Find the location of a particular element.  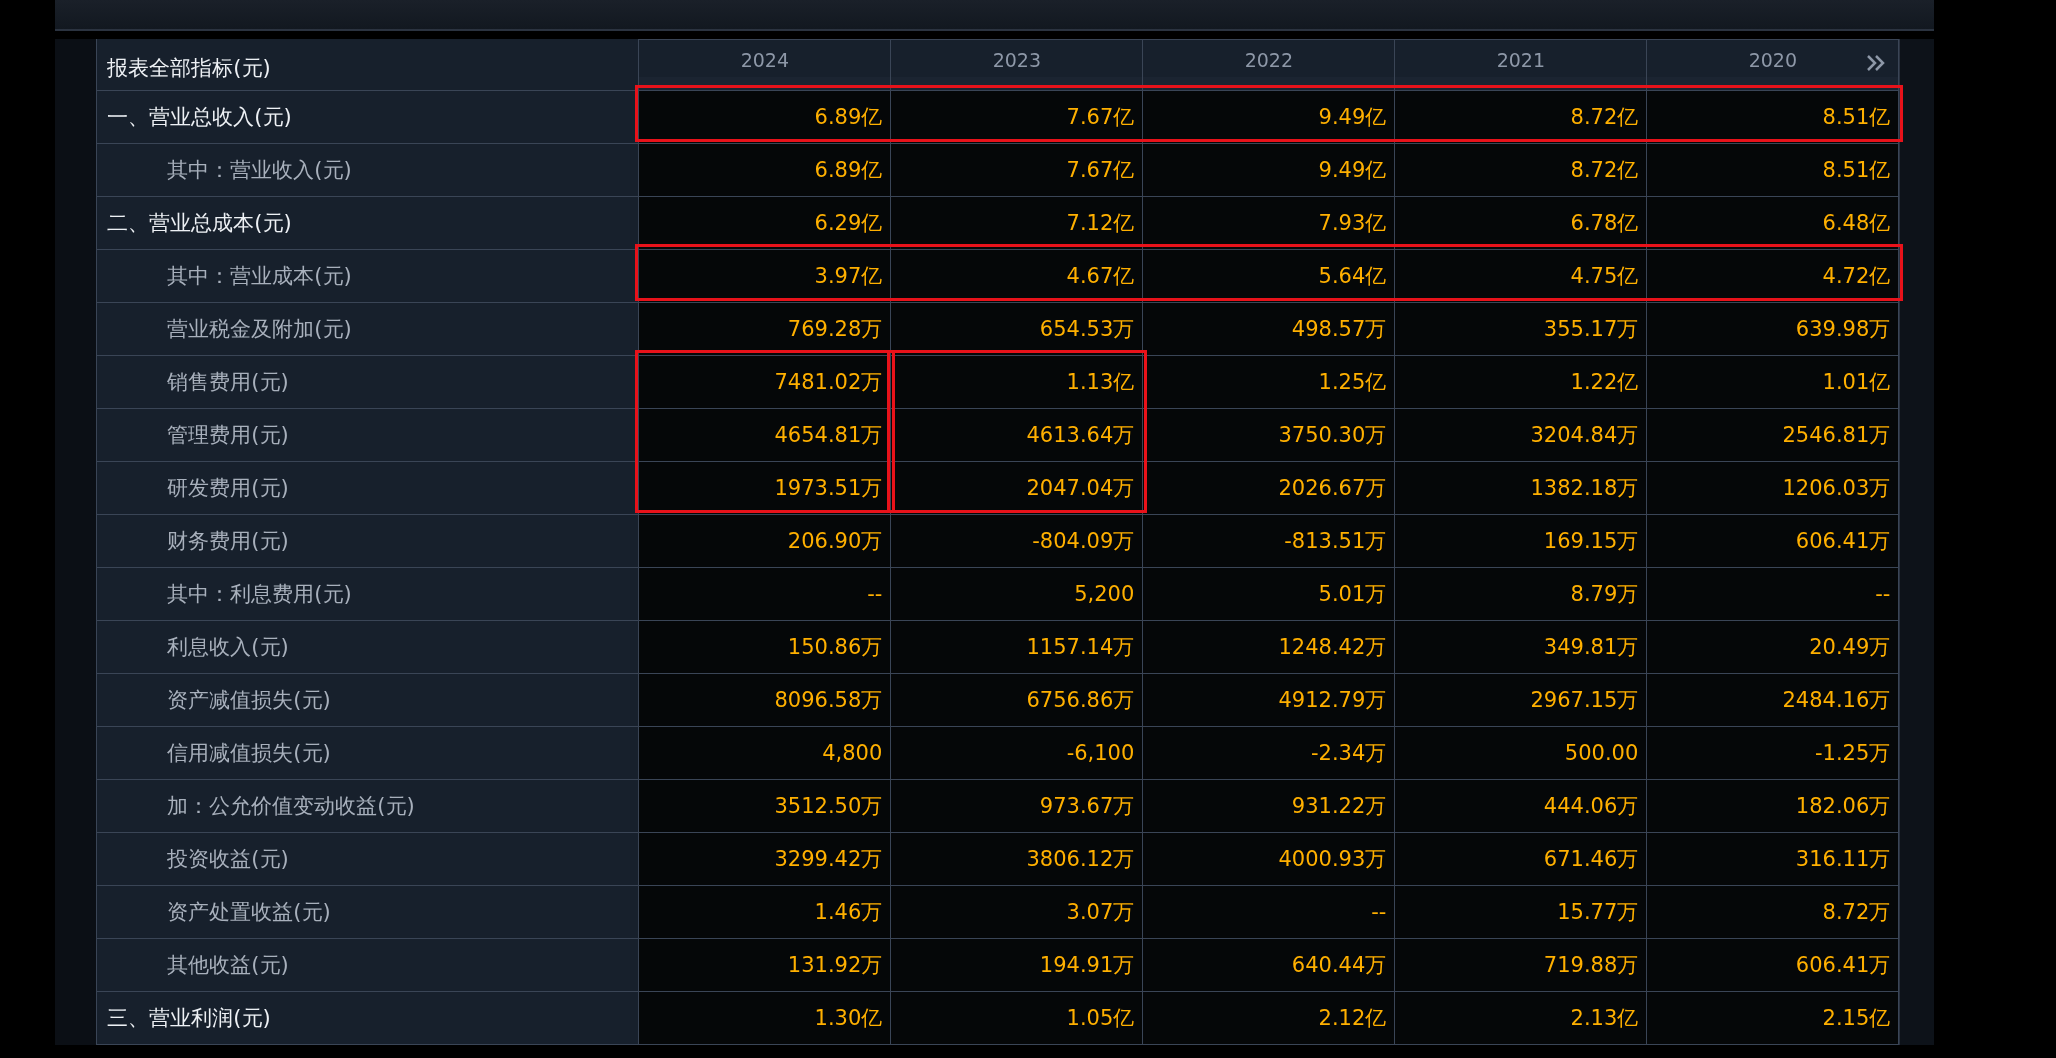

table-cell: 4.75亿 is located at coordinates (1521, 276).